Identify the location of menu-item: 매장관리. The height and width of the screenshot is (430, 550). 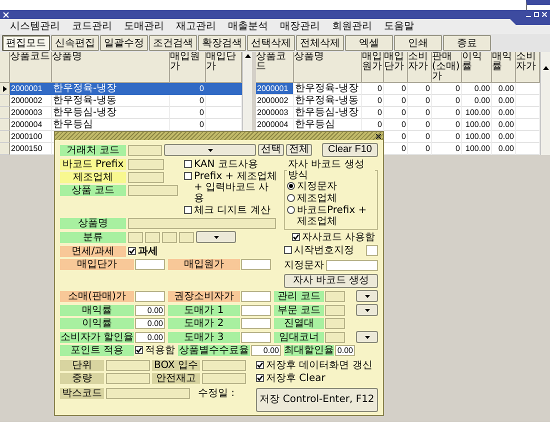
(300, 27).